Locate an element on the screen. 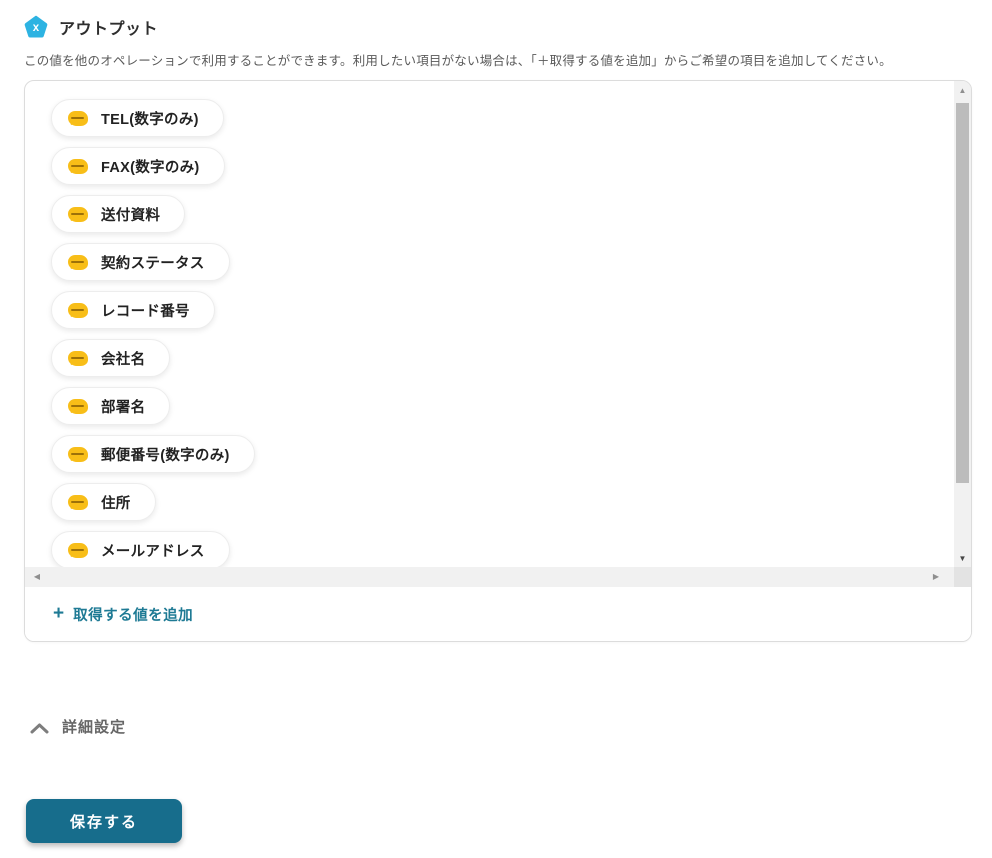 Image resolution: width=992 pixels, height=858 pixels. plus-icon: + is located at coordinates (59, 613).